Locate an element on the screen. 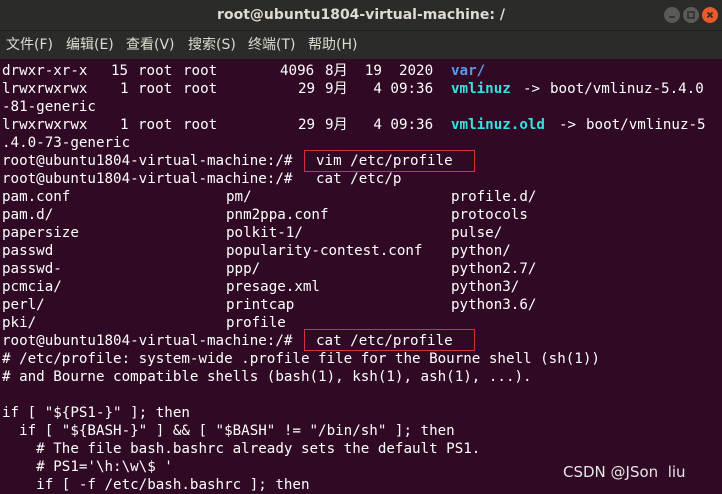 The image size is (722, 494). completion-row: pcmcia/ presage.xml python3/ is located at coordinates (260, 287).